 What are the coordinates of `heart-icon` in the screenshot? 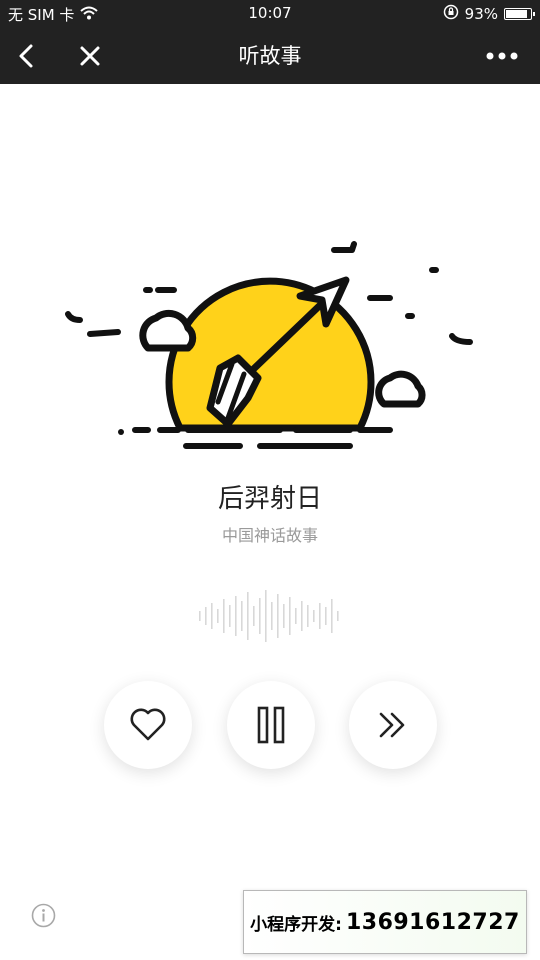 It's located at (148, 724).